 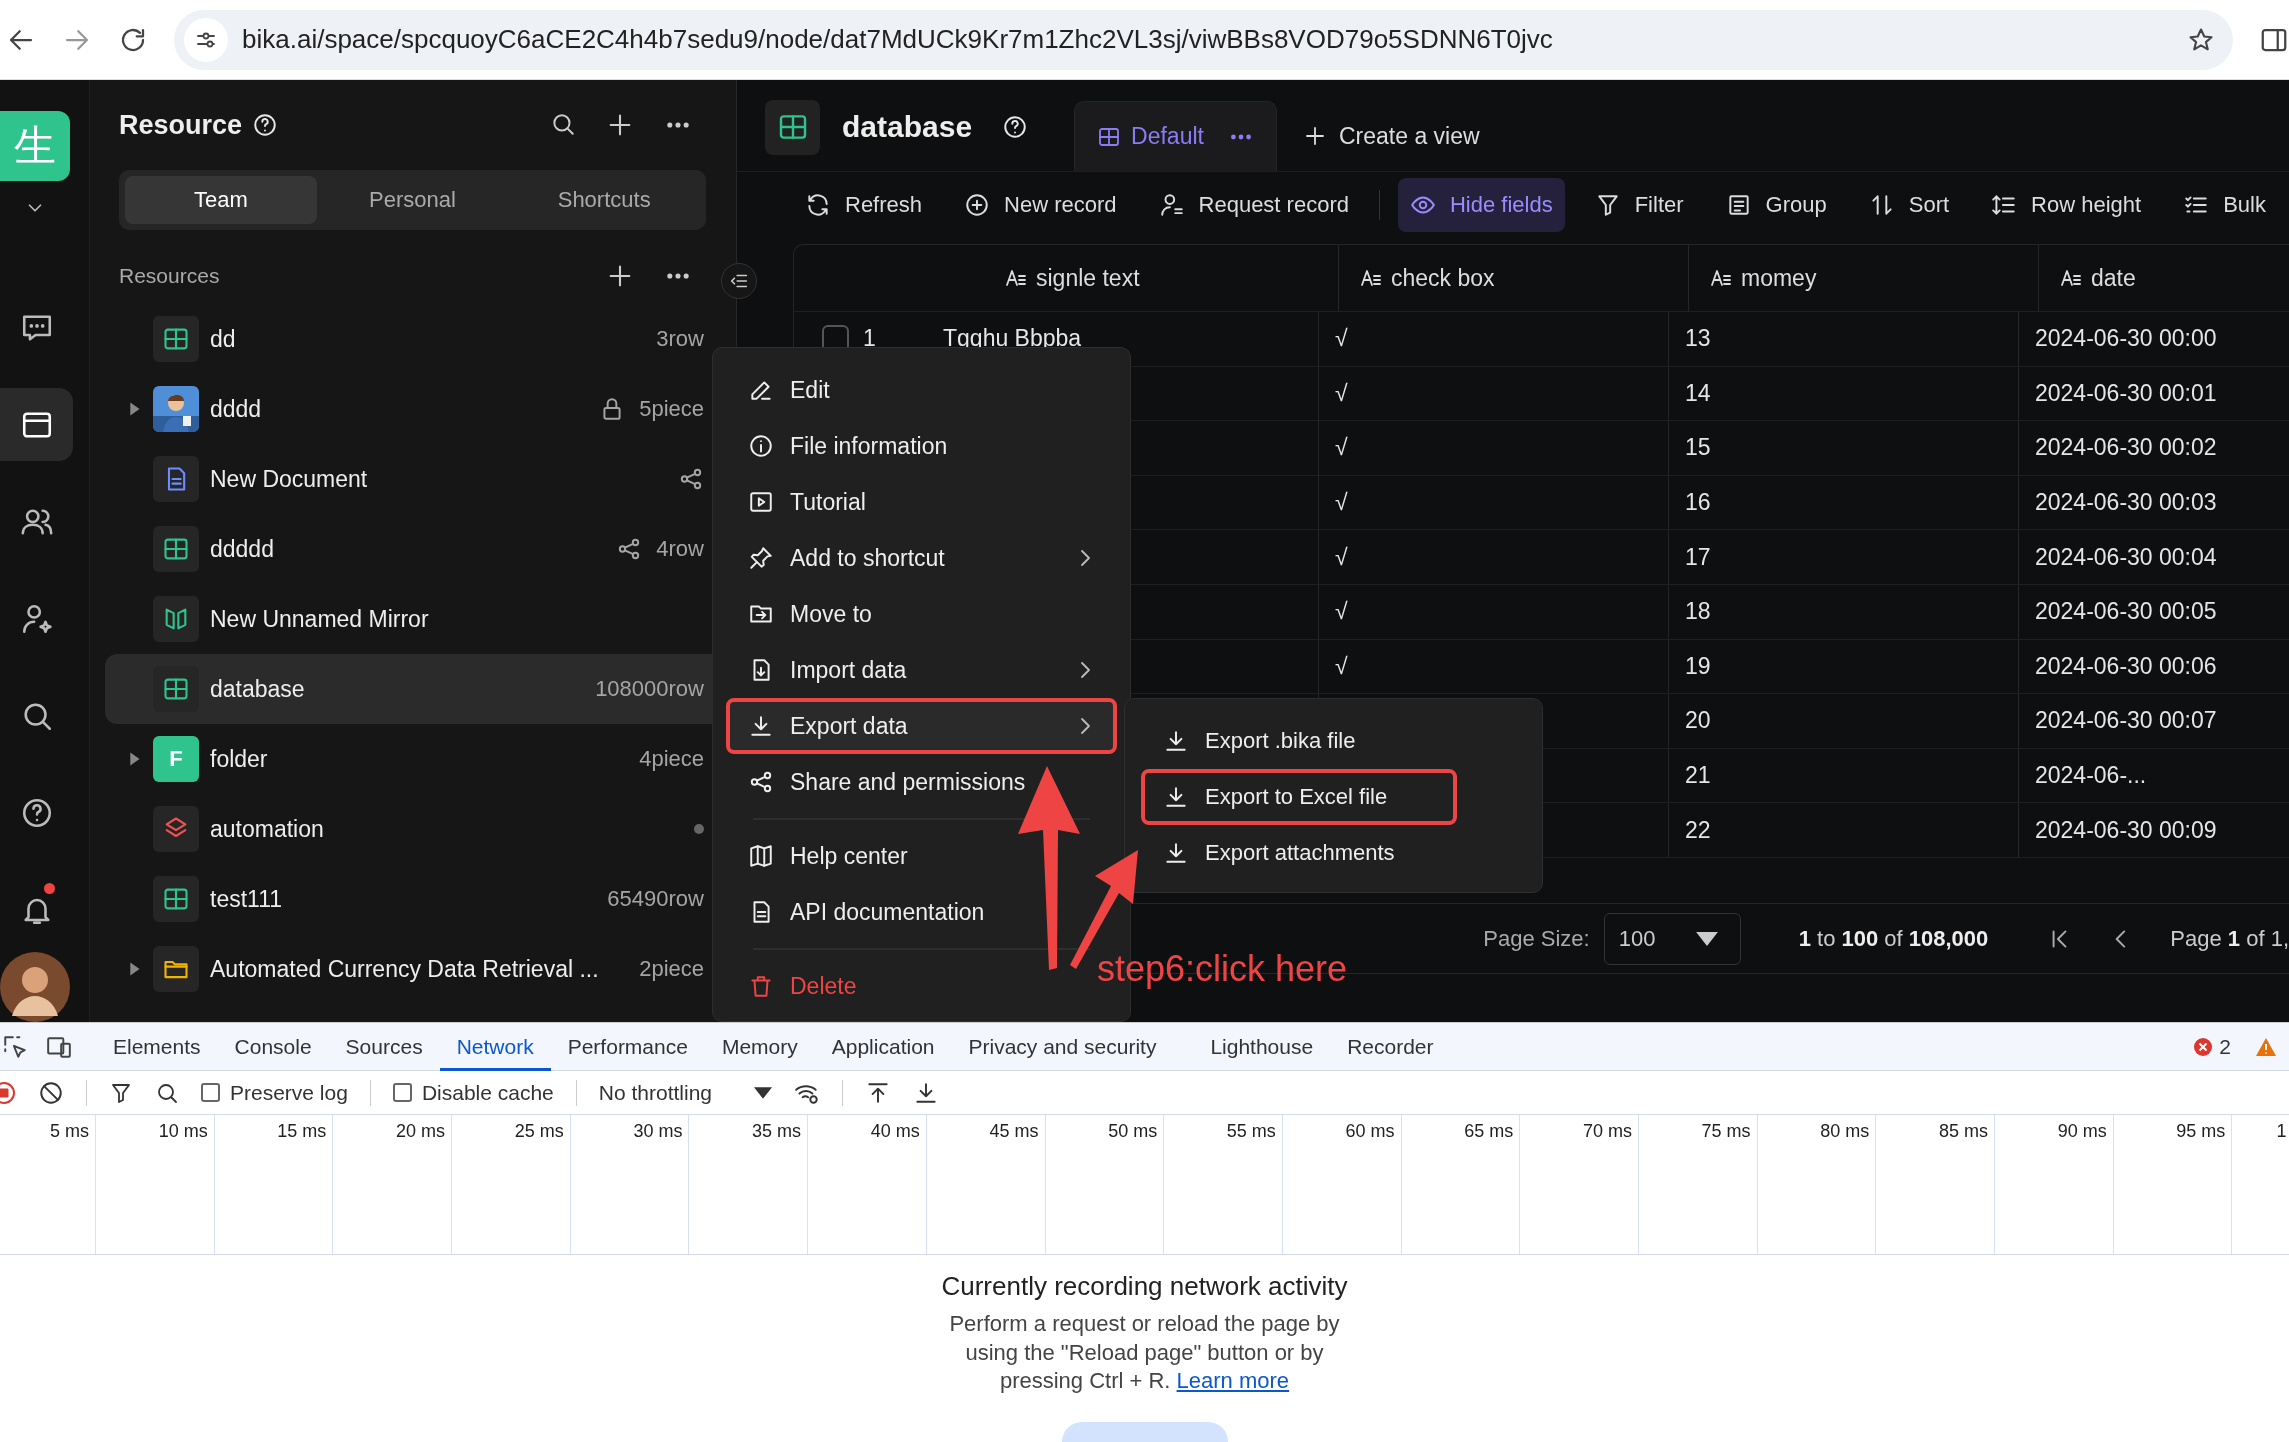 I want to click on throttling-select: No throttling, so click(x=685, y=1092).